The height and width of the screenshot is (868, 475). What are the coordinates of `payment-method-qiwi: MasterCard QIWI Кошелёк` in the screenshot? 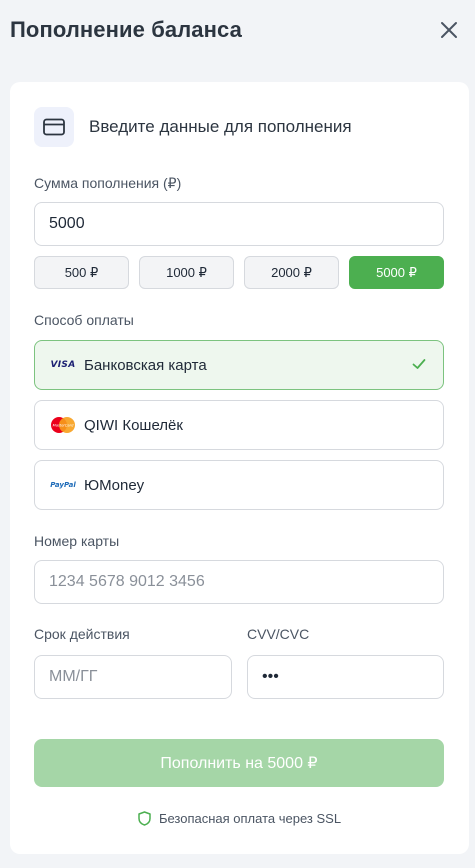 It's located at (239, 425).